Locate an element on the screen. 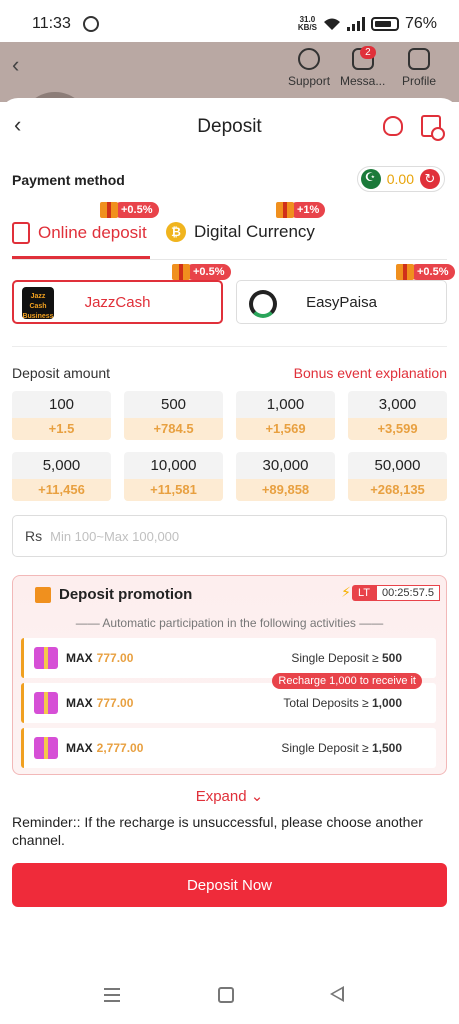  promotion-condition-text: Total Deposits ≥ is located at coordinates (326, 703).